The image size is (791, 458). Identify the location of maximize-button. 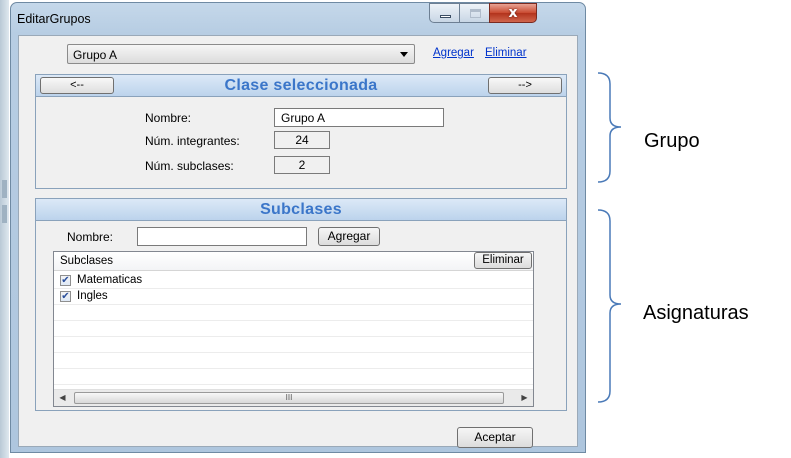
(474, 13).